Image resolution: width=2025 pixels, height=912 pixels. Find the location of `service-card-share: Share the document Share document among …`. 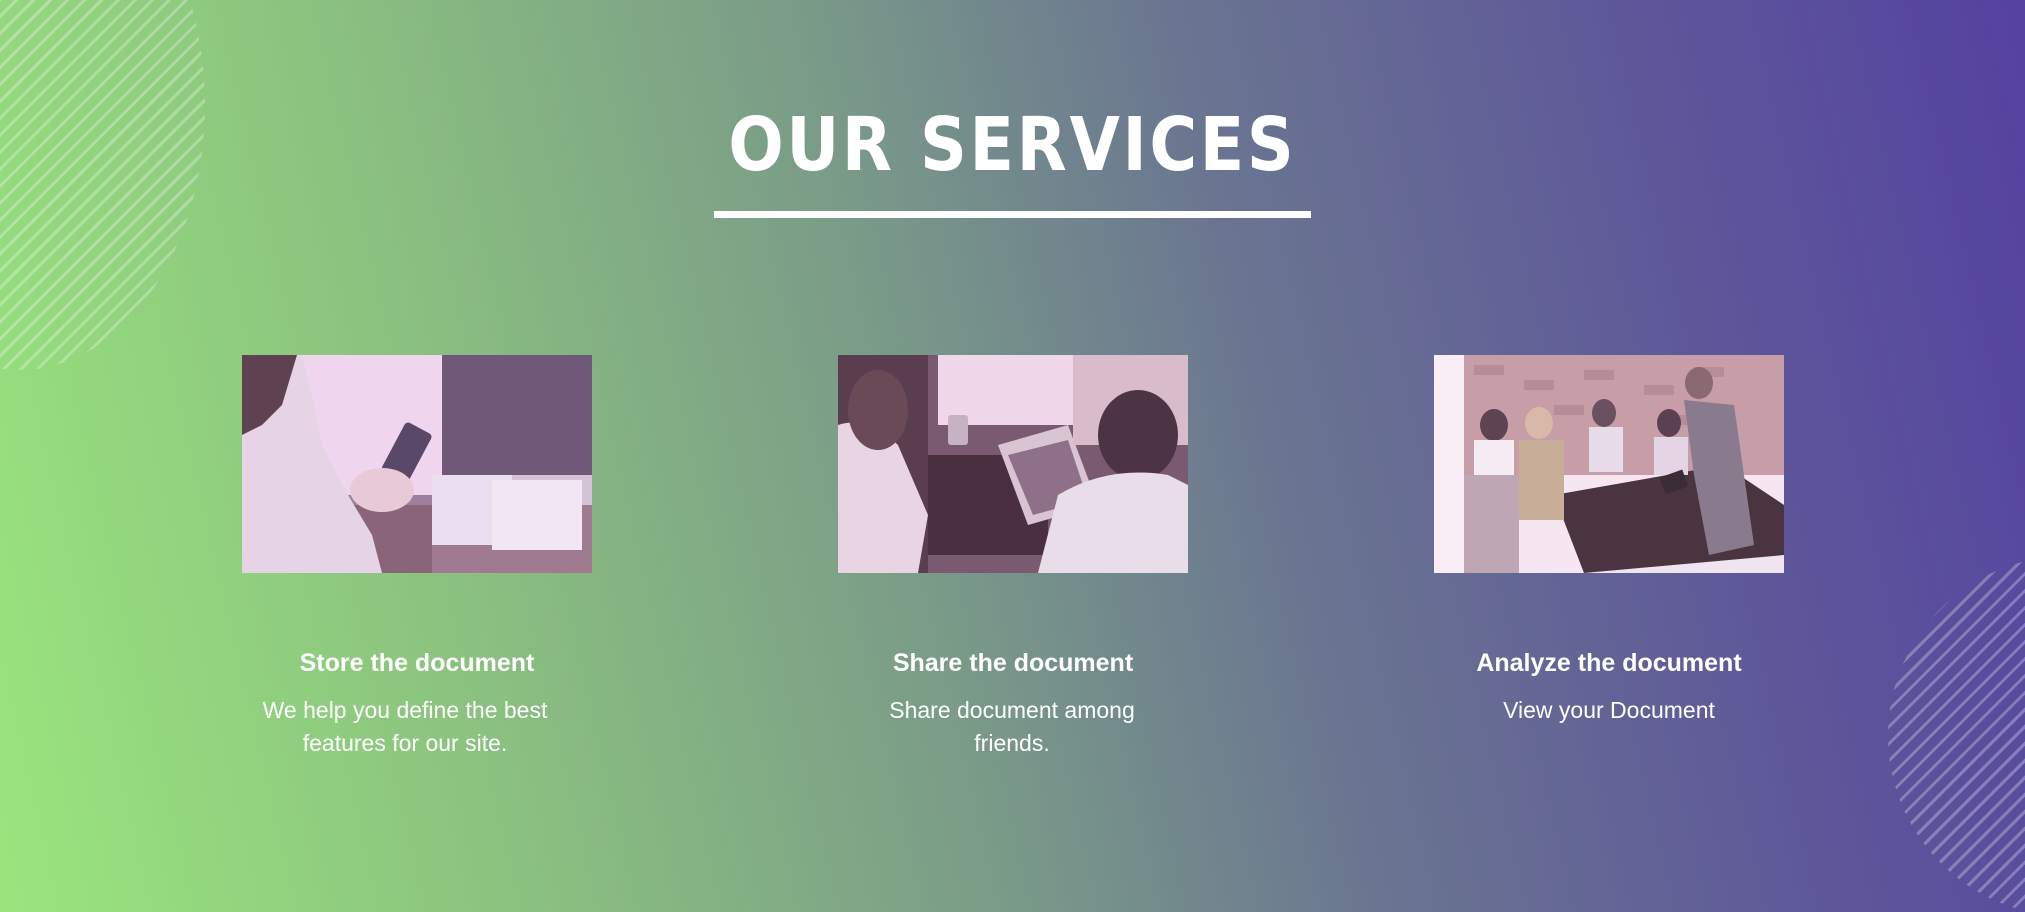

service-card-share: Share the document Share document among … is located at coordinates (1013, 555).